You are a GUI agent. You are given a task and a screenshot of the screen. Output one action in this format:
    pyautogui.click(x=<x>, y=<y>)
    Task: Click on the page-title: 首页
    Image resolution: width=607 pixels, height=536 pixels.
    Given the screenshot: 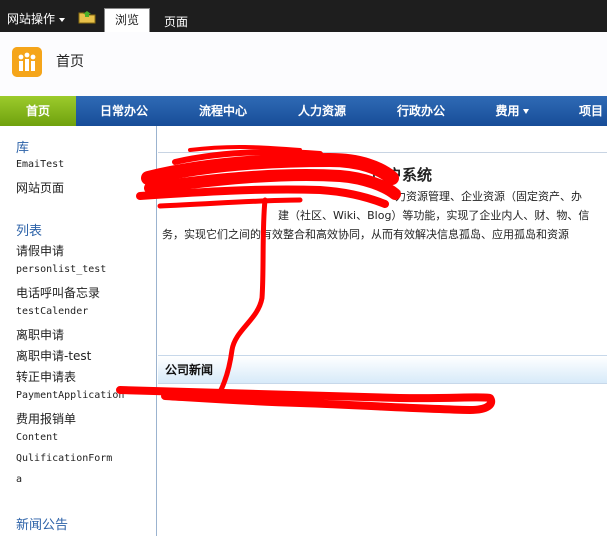 What is the action you would take?
    pyautogui.click(x=70, y=62)
    